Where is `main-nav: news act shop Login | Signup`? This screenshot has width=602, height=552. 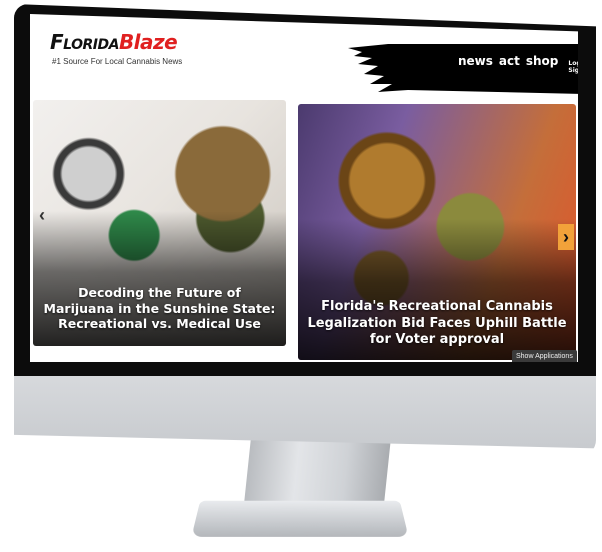 main-nav: news act shop Login | Signup is located at coordinates (518, 64).